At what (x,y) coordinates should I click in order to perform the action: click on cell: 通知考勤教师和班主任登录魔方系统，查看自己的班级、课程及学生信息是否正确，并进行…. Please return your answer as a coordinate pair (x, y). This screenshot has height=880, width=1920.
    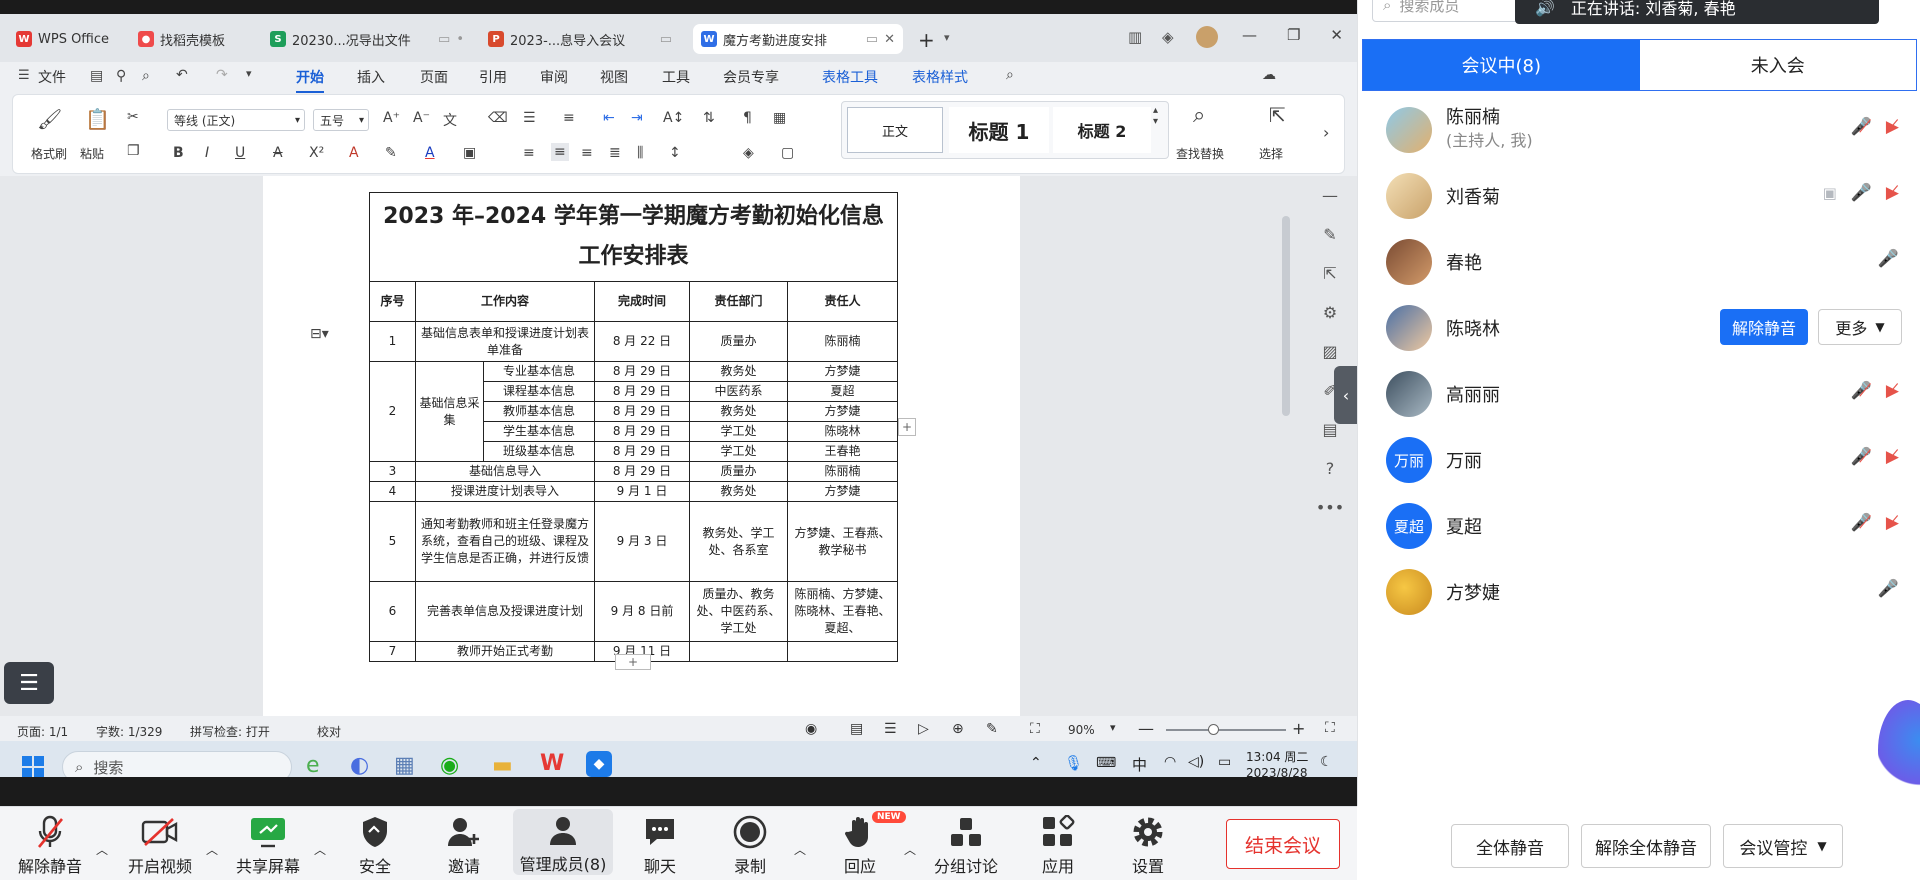
    Looking at the image, I should click on (505, 541).